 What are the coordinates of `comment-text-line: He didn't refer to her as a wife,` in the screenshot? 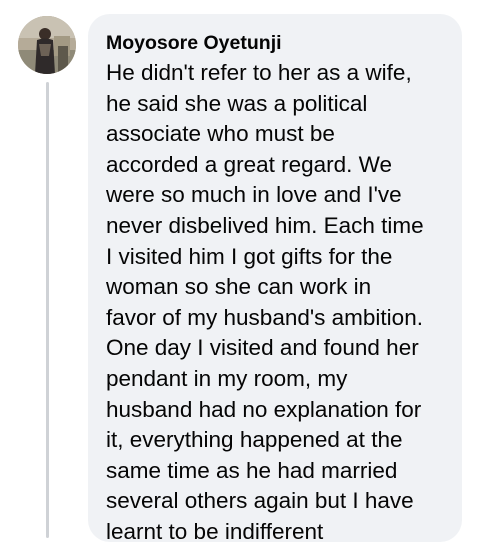 It's located at (259, 72).